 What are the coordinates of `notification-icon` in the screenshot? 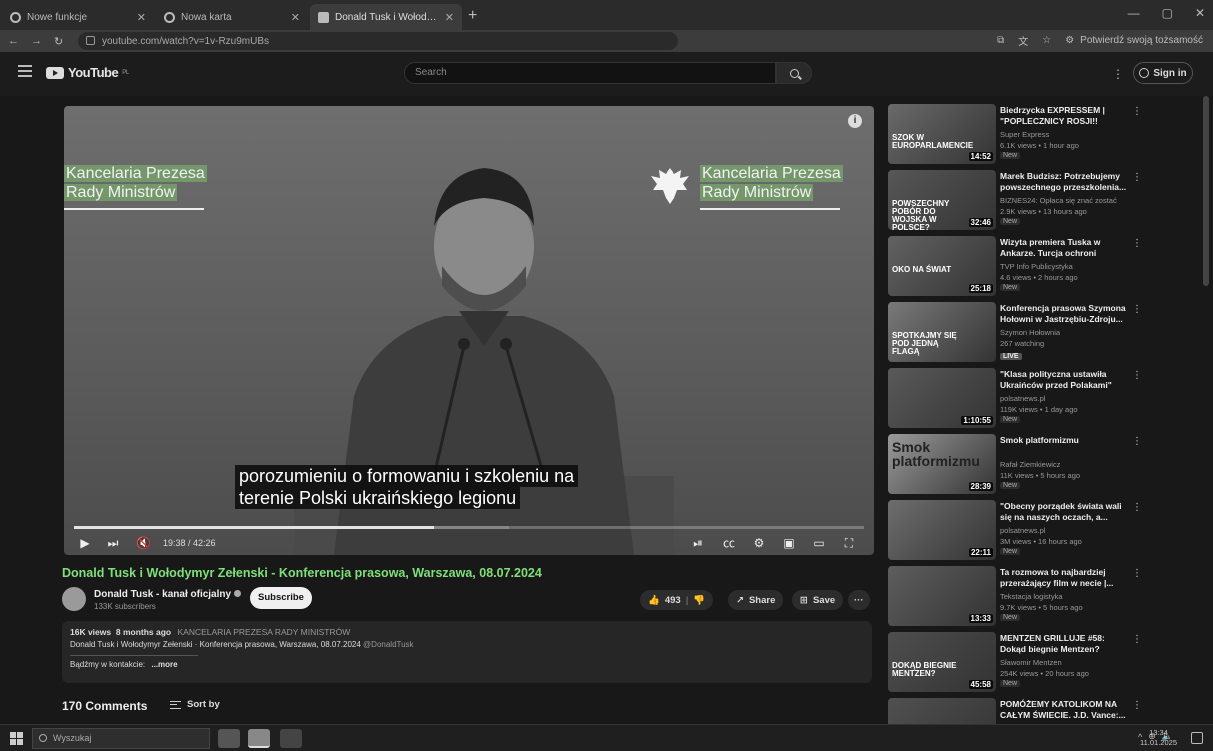 It's located at (1197, 738).